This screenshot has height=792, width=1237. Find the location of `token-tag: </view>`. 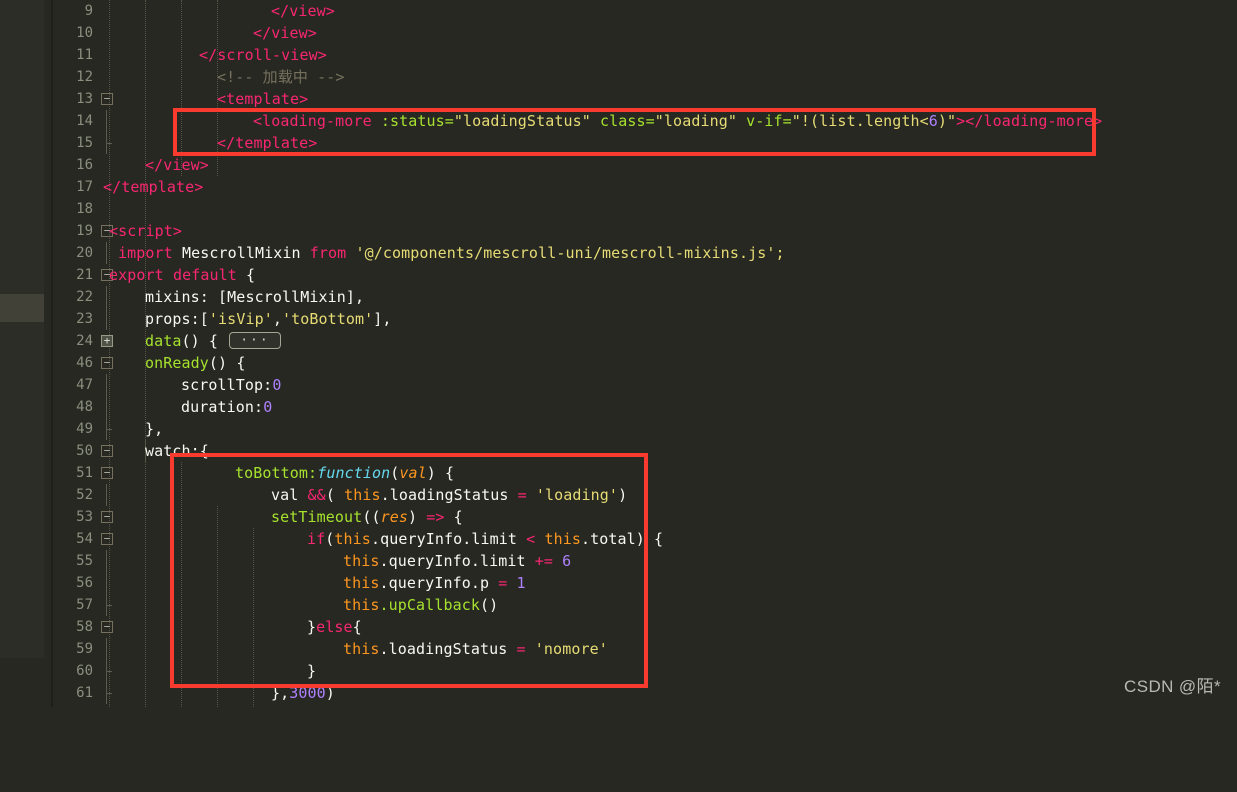

token-tag: </view> is located at coordinates (177, 165).